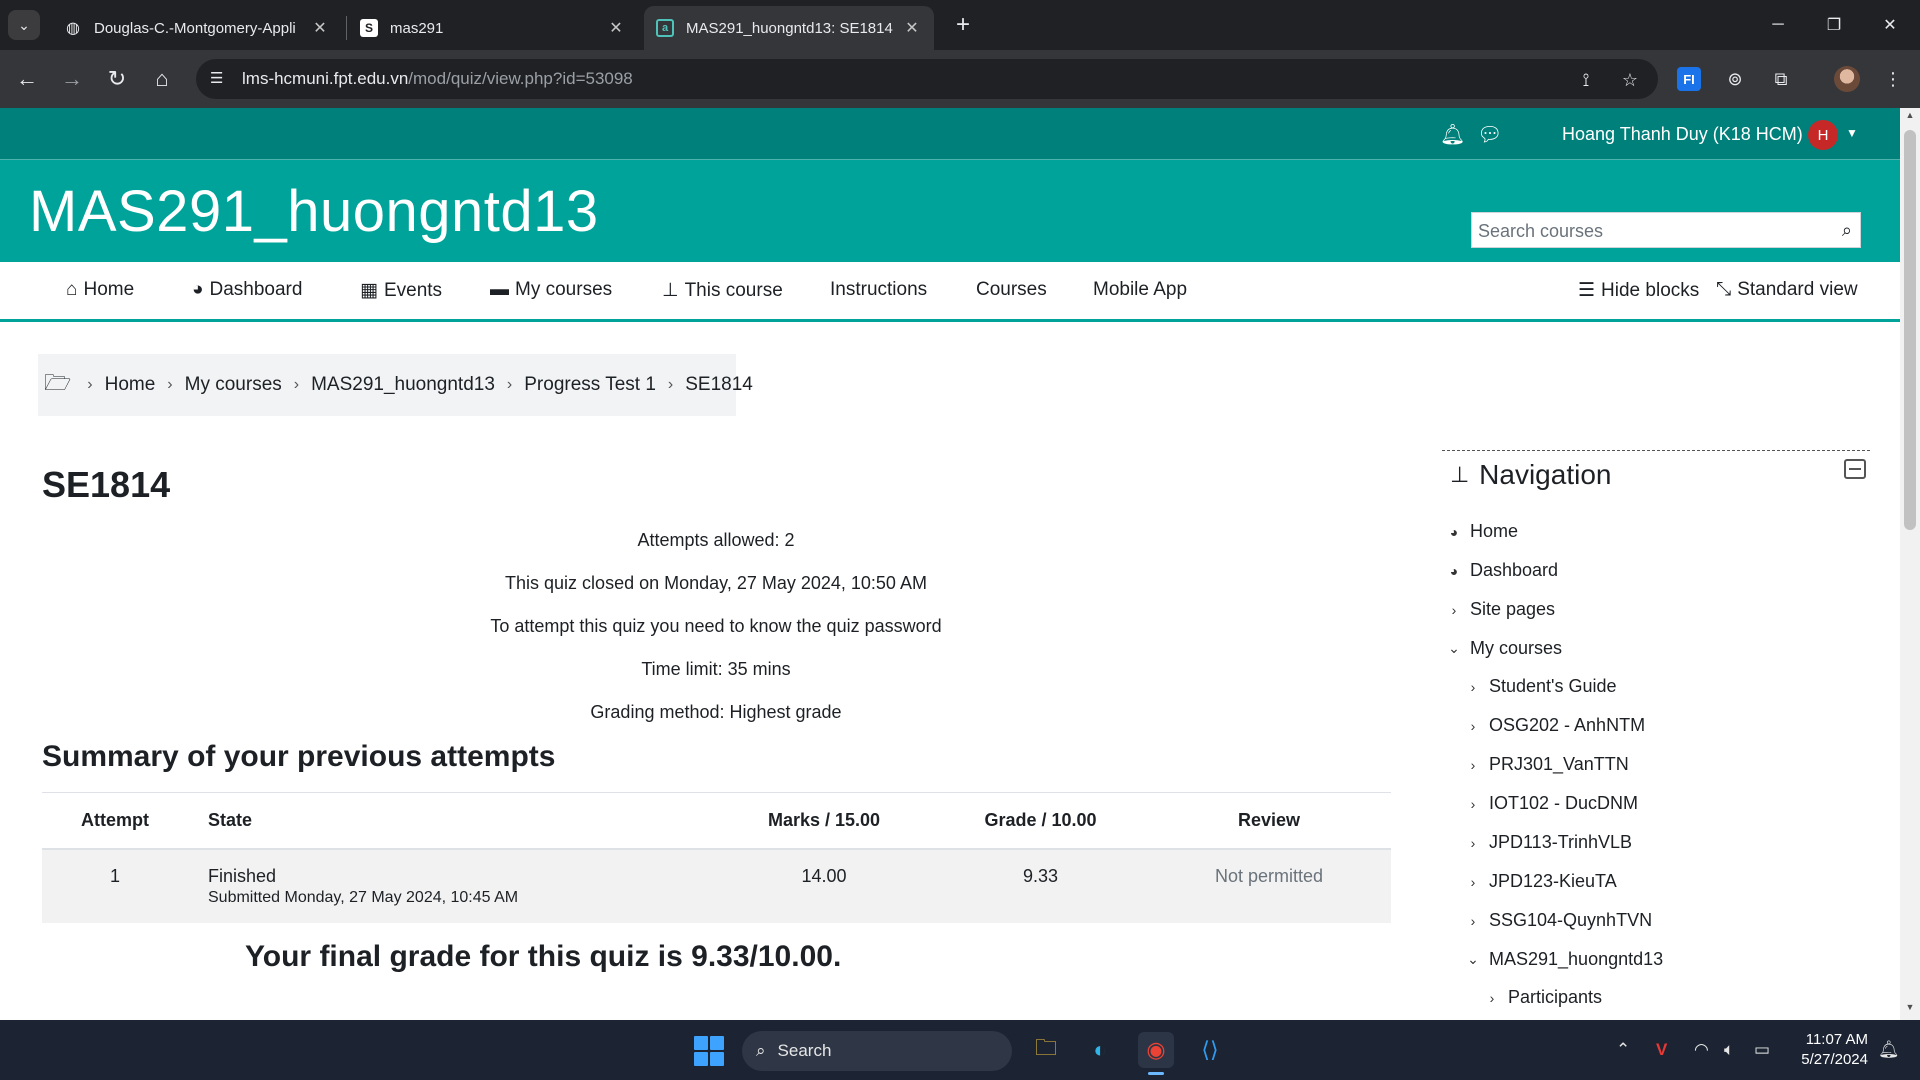  What do you see at coordinates (1729, 1050) in the screenshot?
I see `volume-muted-icon: 🔈︎` at bounding box center [1729, 1050].